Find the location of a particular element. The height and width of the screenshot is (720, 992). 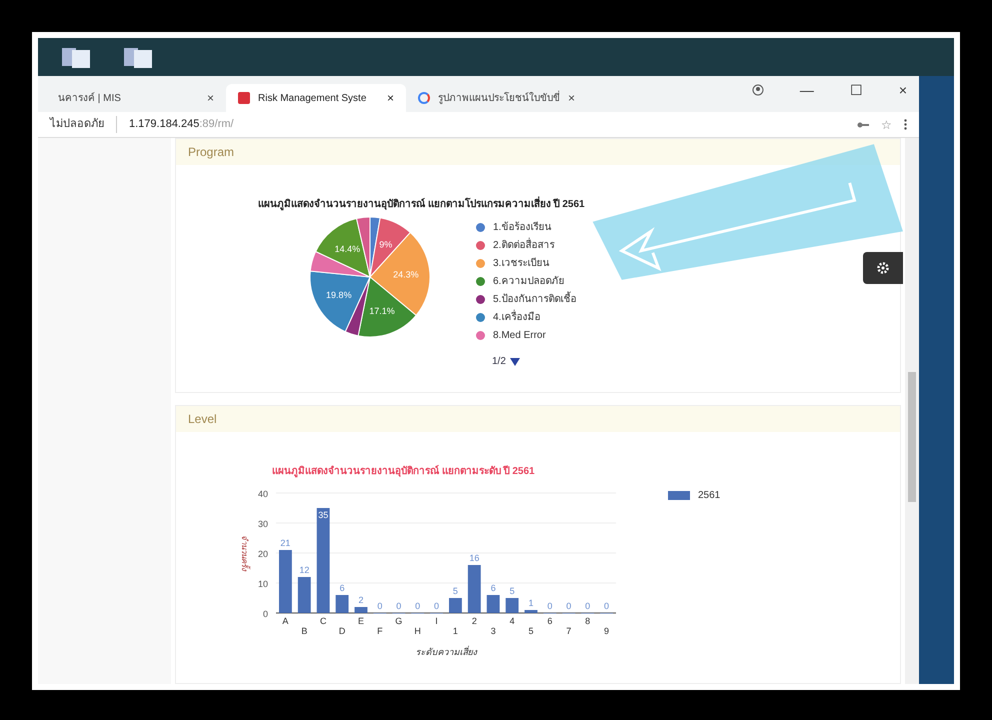

minimize-button: — is located at coordinates (807, 90).